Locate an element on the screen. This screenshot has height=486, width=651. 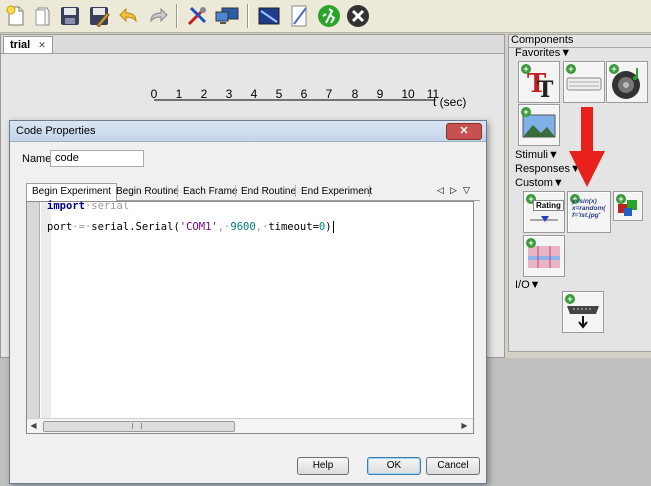
tab-list-icon: ▽ is located at coordinates (466, 190).